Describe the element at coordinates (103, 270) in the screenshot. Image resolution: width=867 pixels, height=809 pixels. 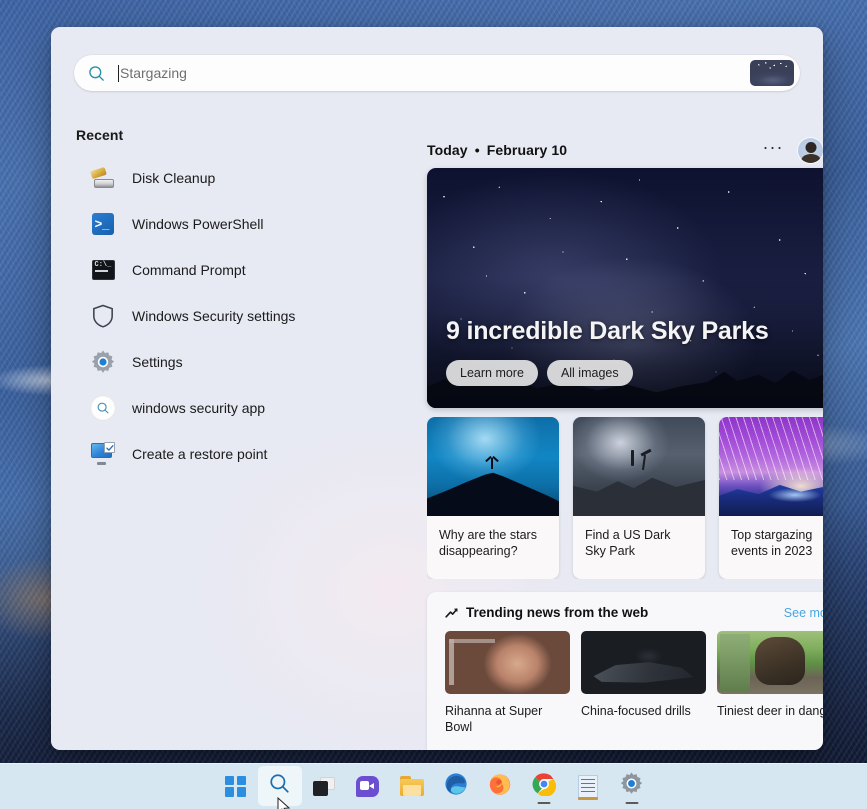
I see `command-prompt-icon` at that location.